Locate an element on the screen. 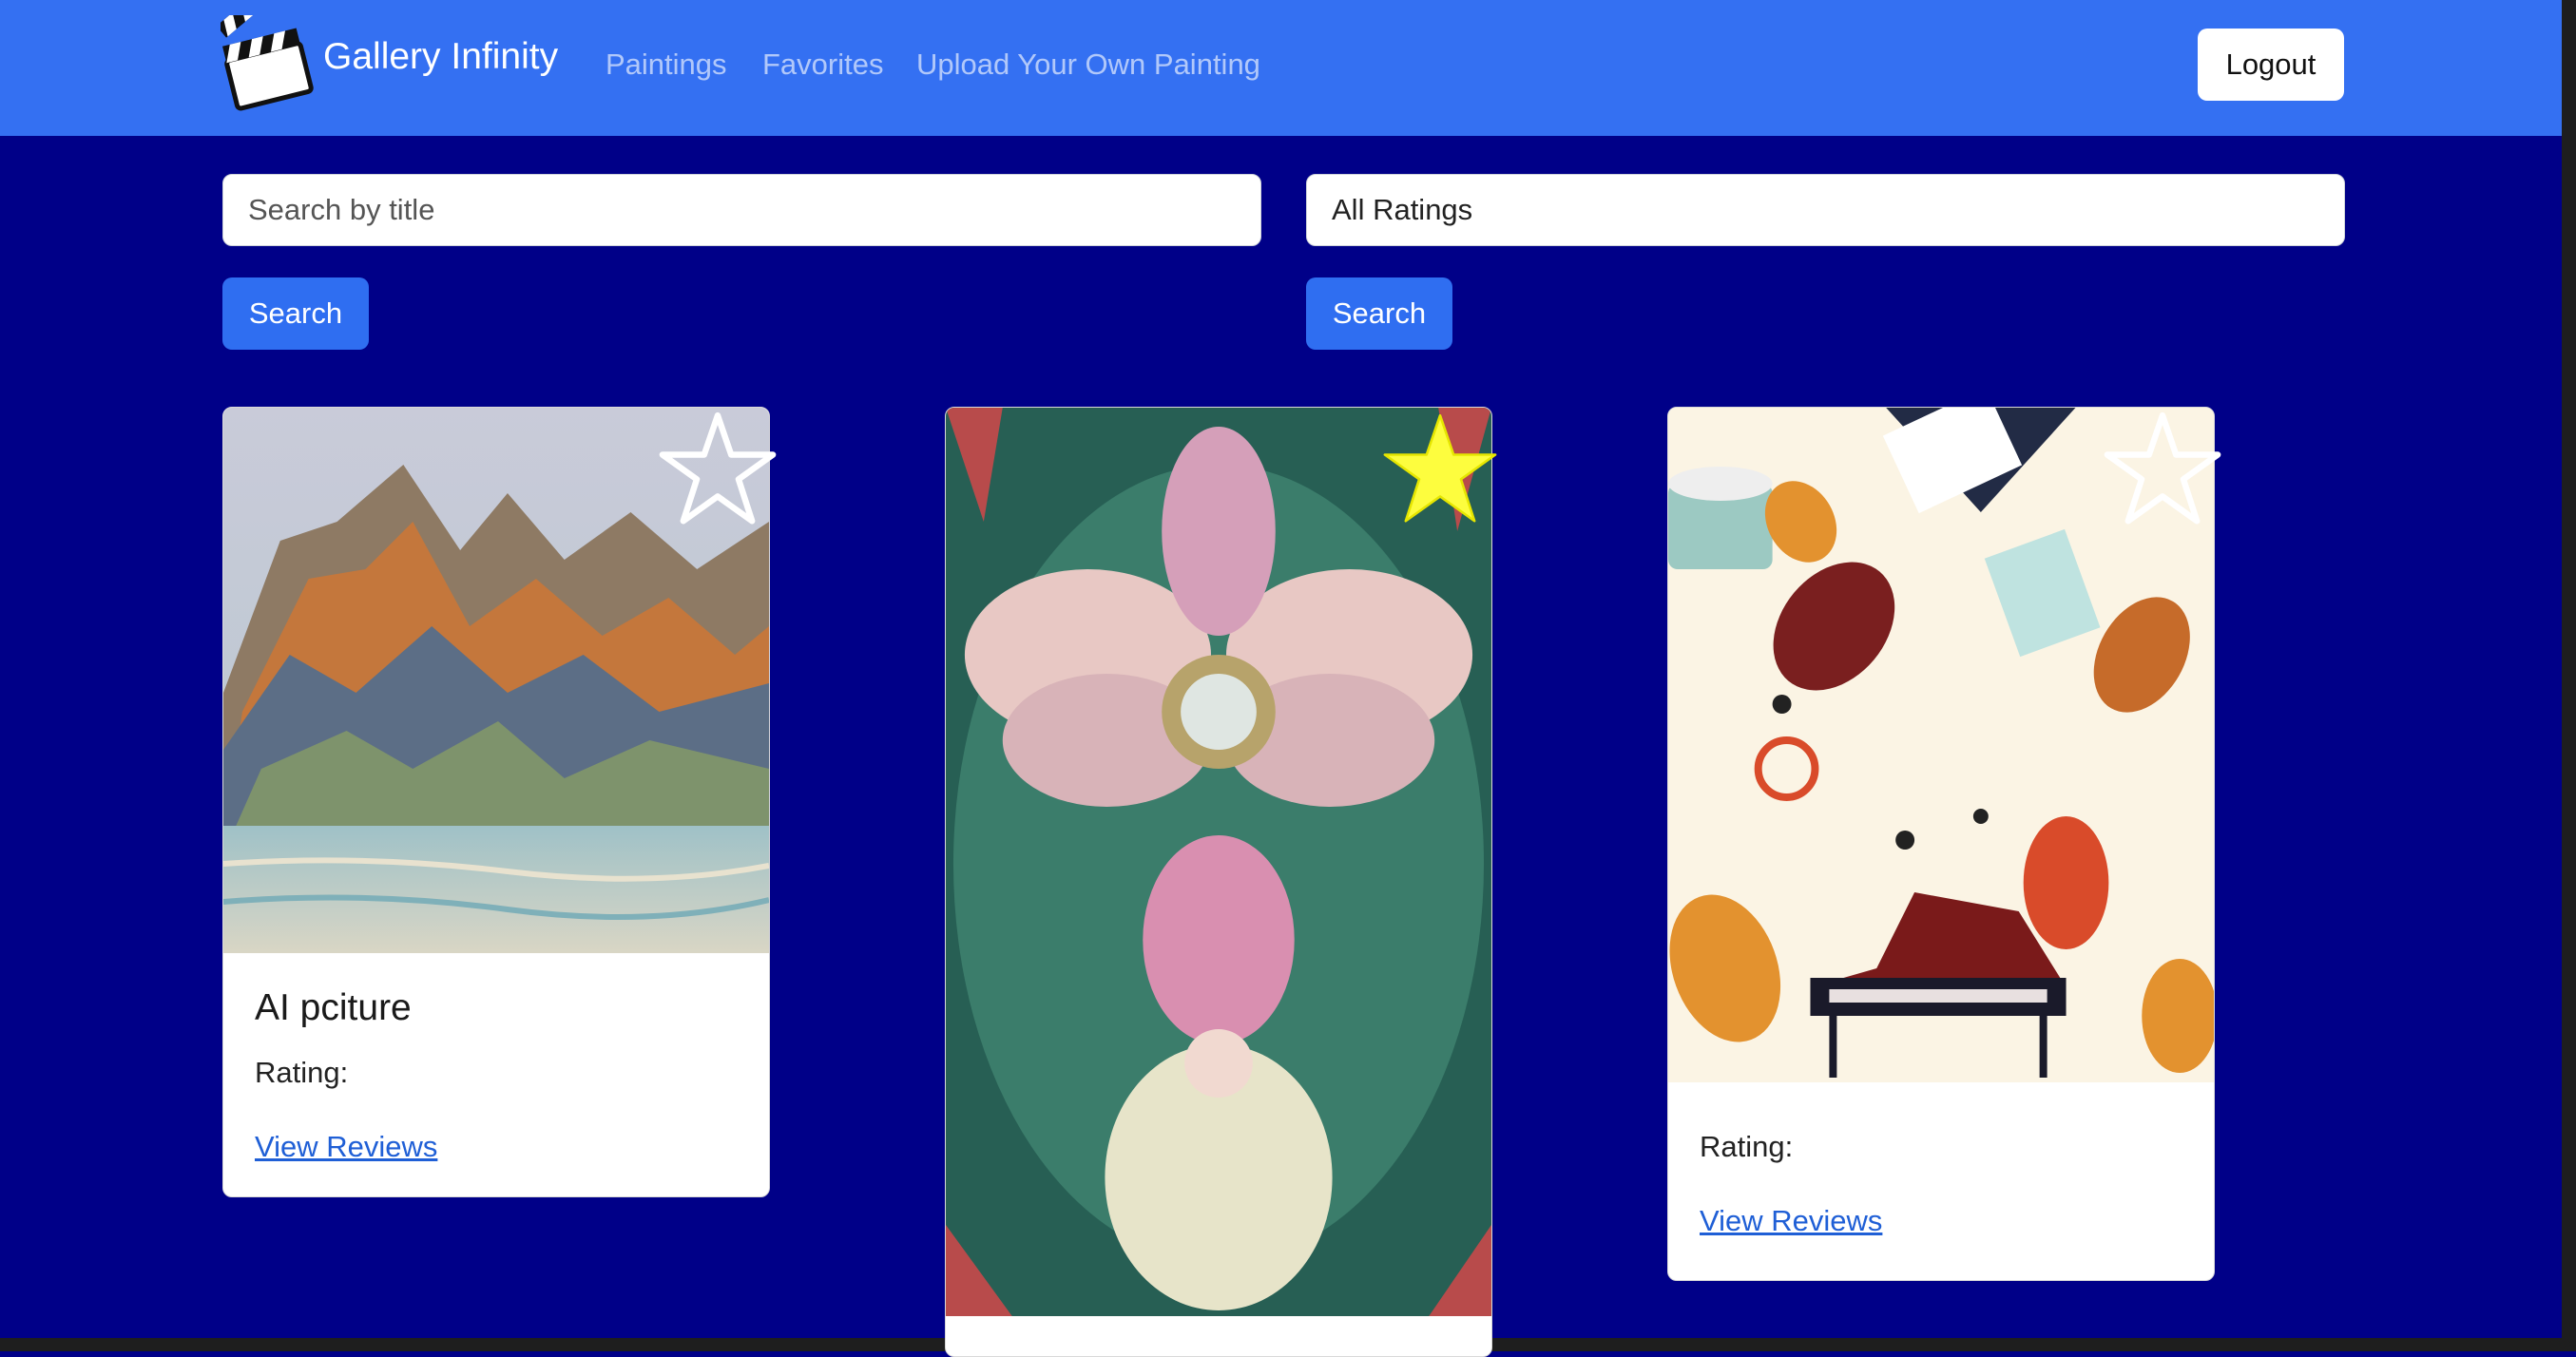 The width and height of the screenshot is (2576, 1357). search-title-button: Search is located at coordinates (295, 313).